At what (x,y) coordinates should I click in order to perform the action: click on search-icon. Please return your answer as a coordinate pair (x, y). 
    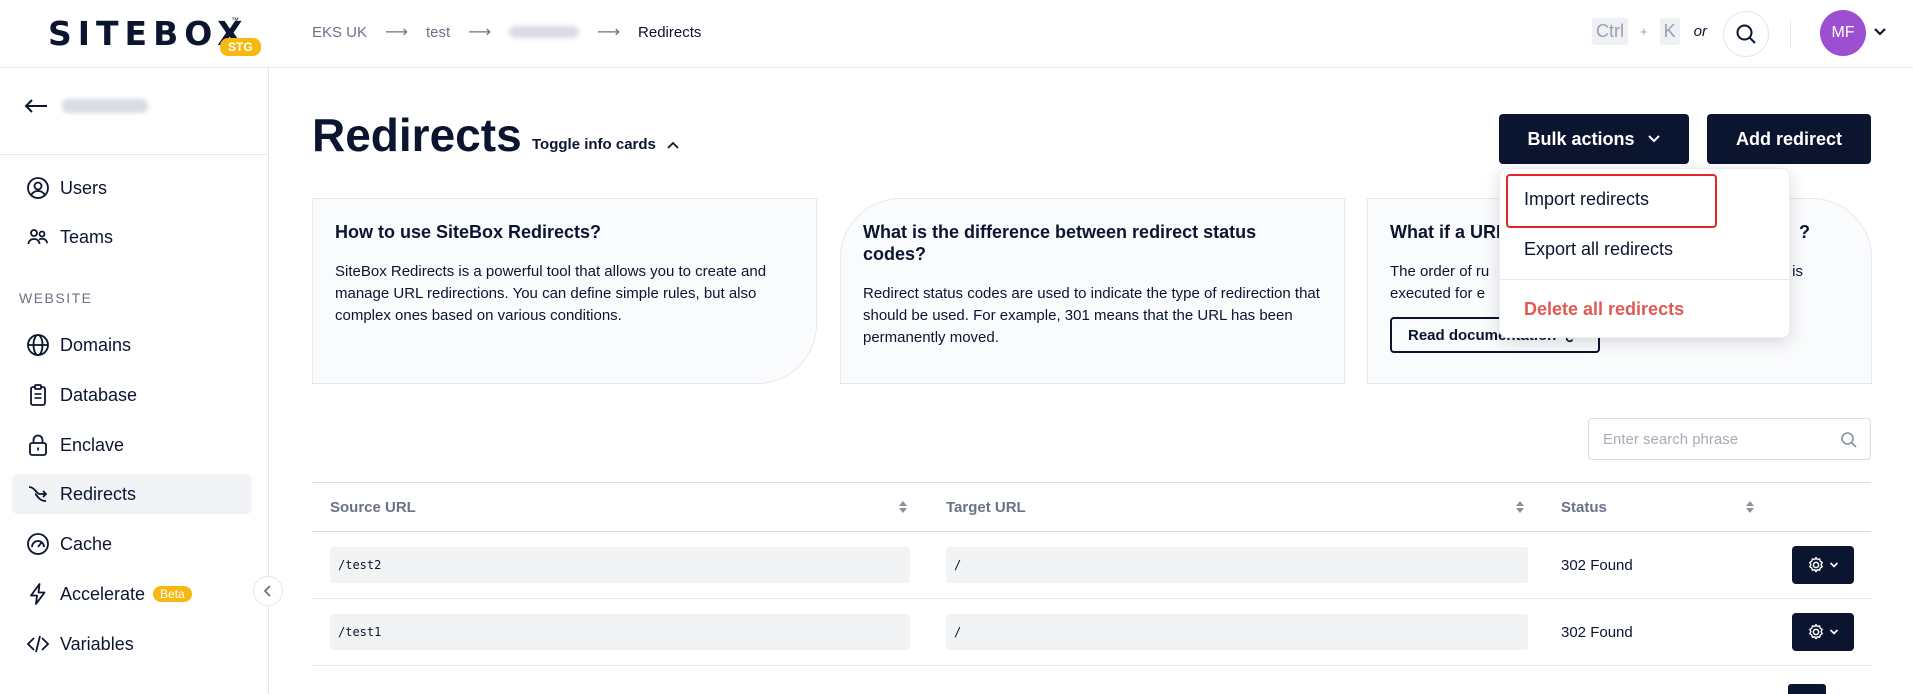
    Looking at the image, I should click on (1849, 440).